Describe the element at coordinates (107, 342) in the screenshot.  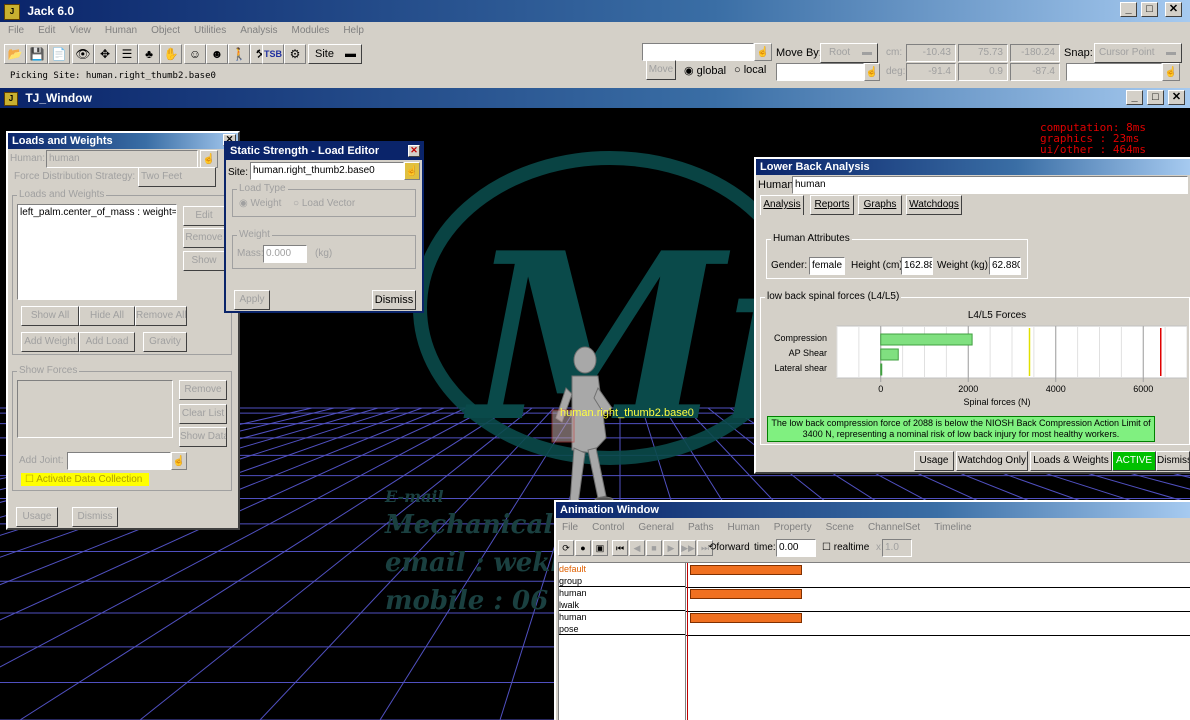
I see `add-load-button: Add Load` at that location.